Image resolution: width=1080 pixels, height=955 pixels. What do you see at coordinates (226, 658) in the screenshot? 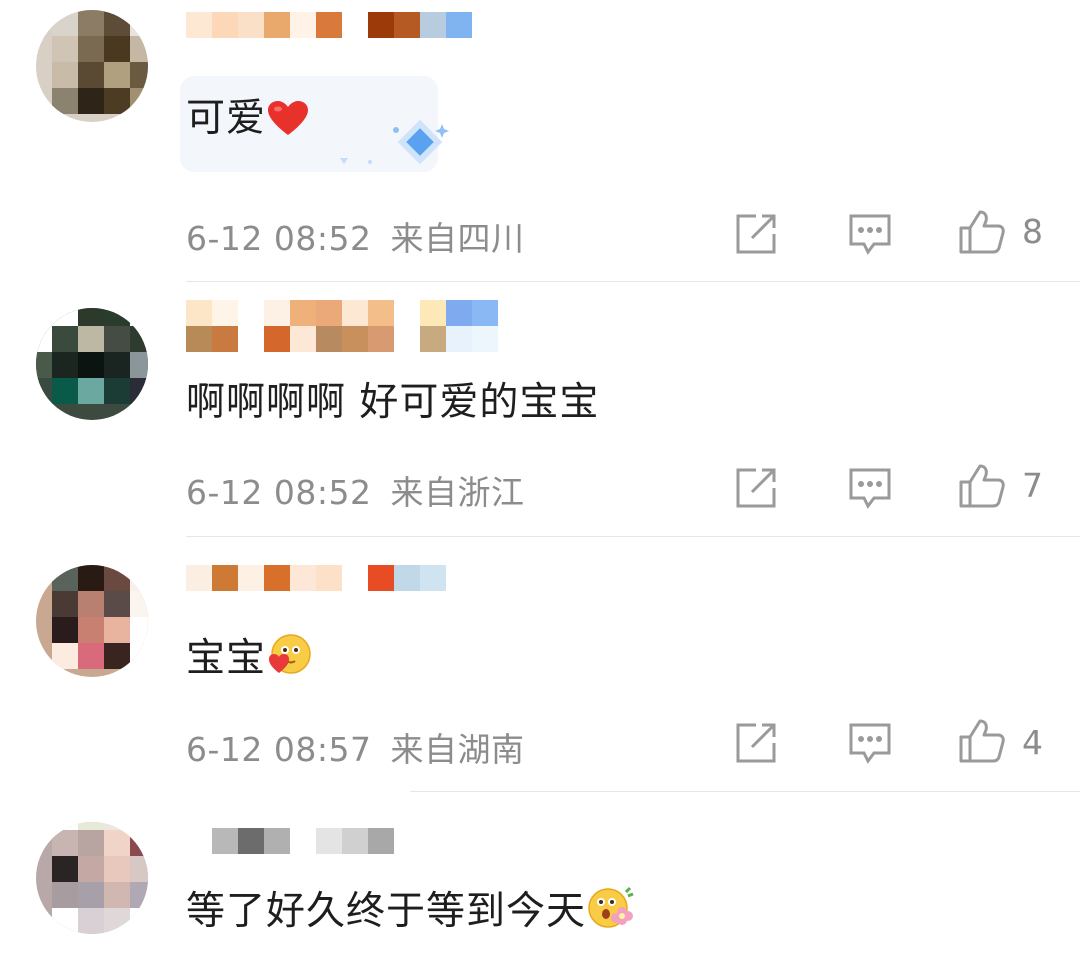
I see `comment-text-content: 宝宝` at bounding box center [226, 658].